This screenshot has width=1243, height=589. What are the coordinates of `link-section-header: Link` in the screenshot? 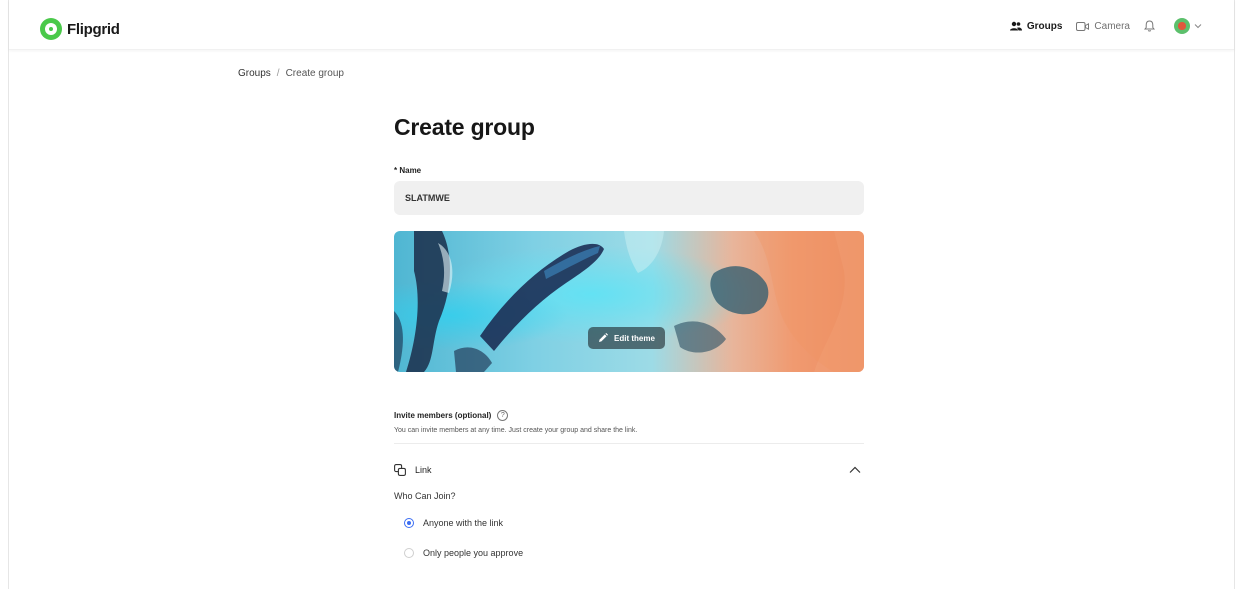 It's located at (629, 470).